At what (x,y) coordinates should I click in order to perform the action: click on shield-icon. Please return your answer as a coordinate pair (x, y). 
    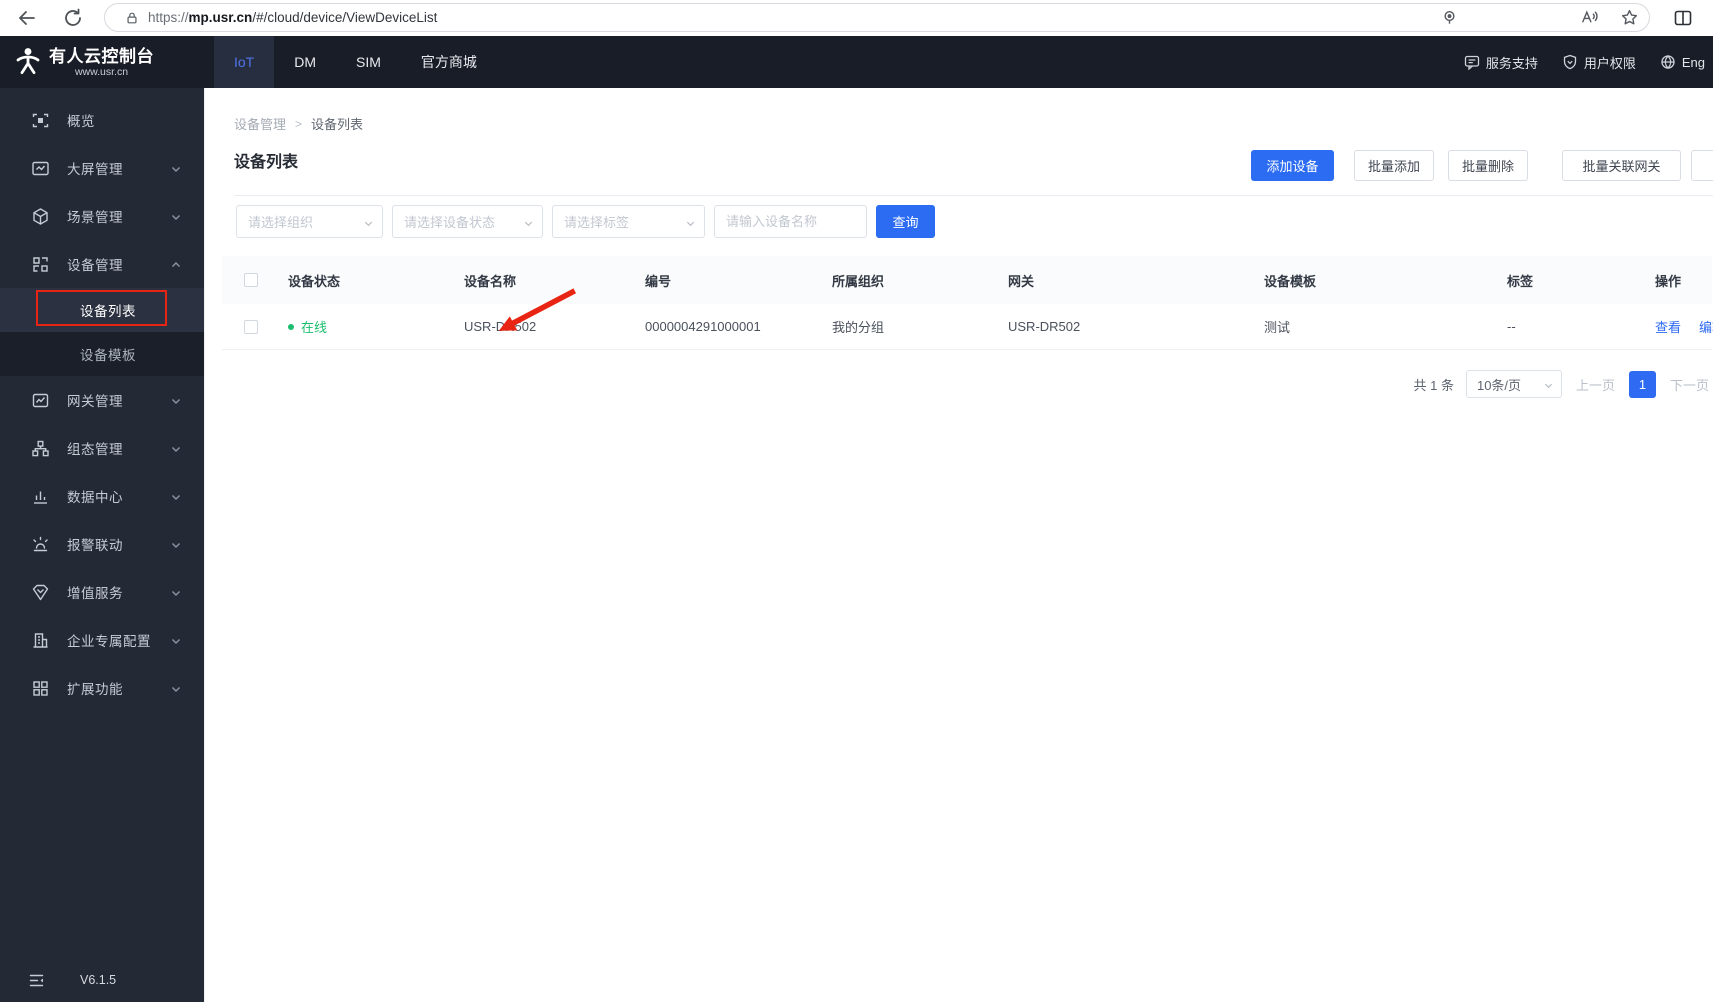
    Looking at the image, I should click on (1569, 62).